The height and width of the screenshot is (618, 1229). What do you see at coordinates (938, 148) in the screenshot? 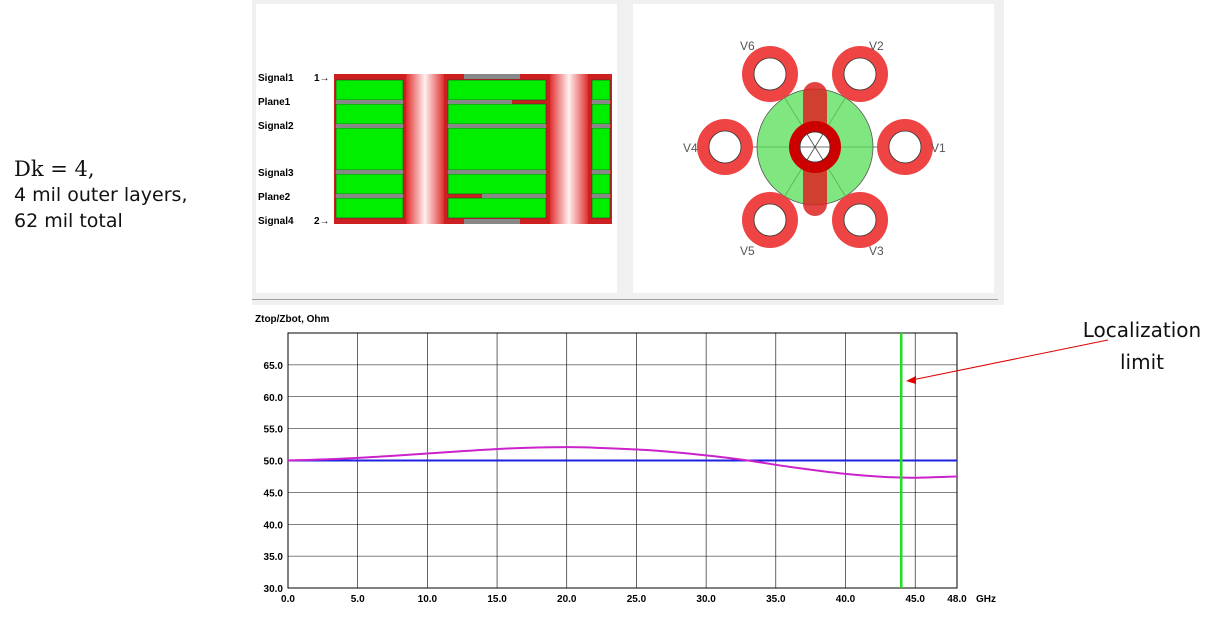
I see `via-label-v1: V1` at bounding box center [938, 148].